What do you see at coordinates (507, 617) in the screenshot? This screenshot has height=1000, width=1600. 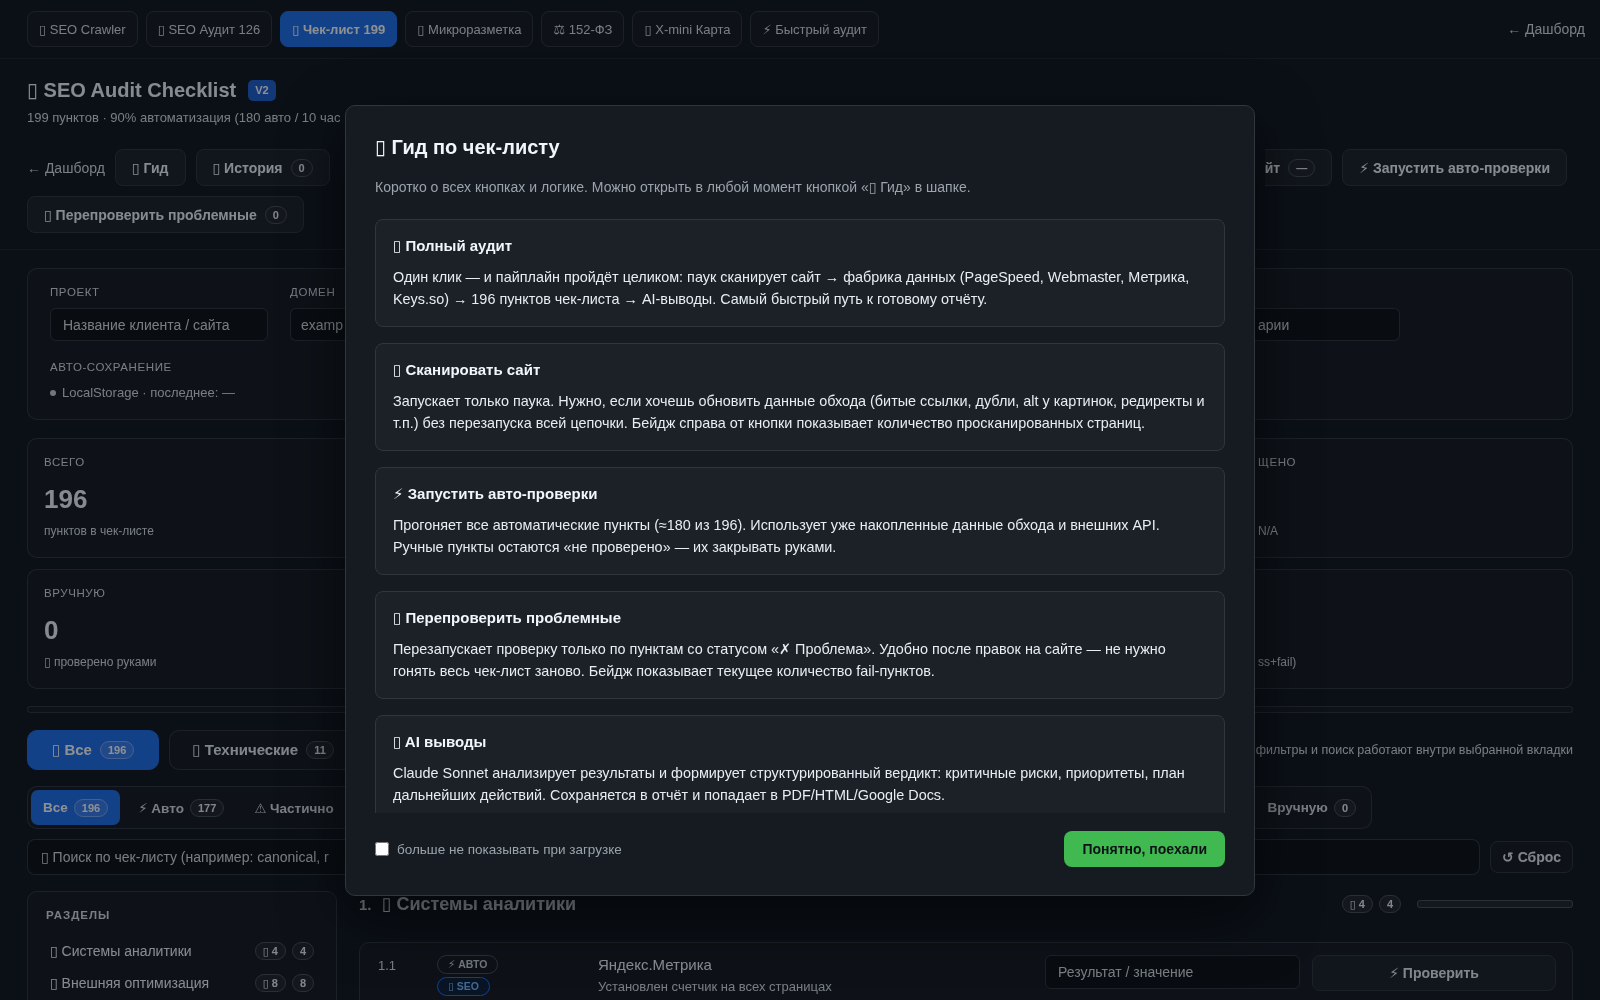 I see `card-title: ▯ Перепроверить проблемные` at bounding box center [507, 617].